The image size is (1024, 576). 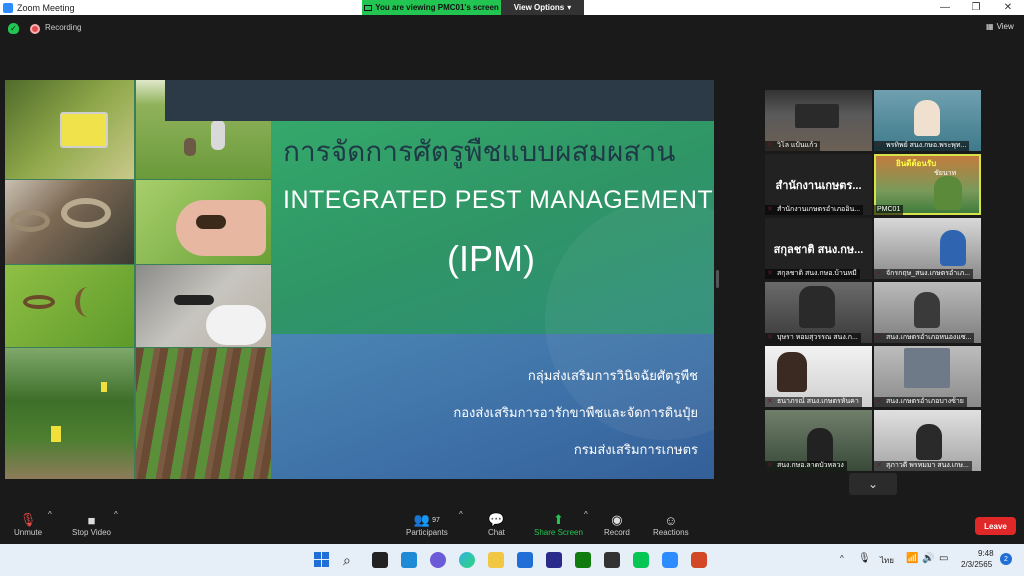 What do you see at coordinates (641, 560) in the screenshot?
I see `line-app-icon` at bounding box center [641, 560].